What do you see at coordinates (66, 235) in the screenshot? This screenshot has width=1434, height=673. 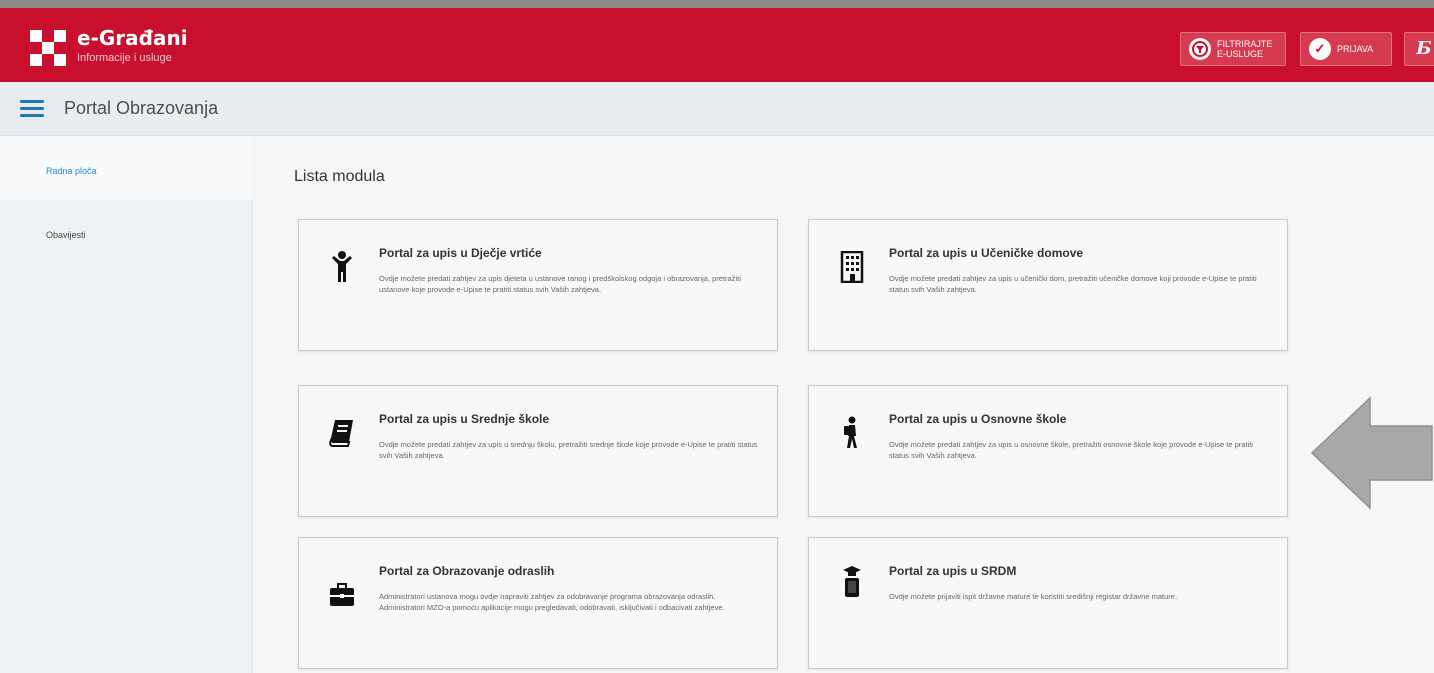 I see `sidebar-item-label: Obavijesti` at bounding box center [66, 235].